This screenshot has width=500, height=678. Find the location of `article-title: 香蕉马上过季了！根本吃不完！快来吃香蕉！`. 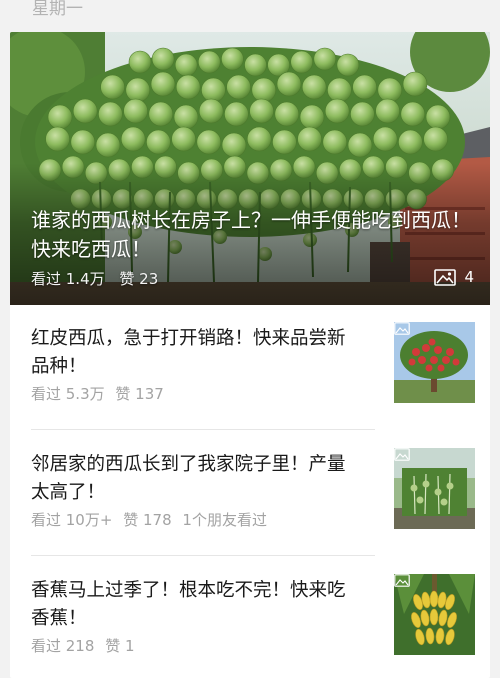

article-title: 香蕉马上过季了！根本吃不完！快来吃香蕉！ is located at coordinates (188, 604).